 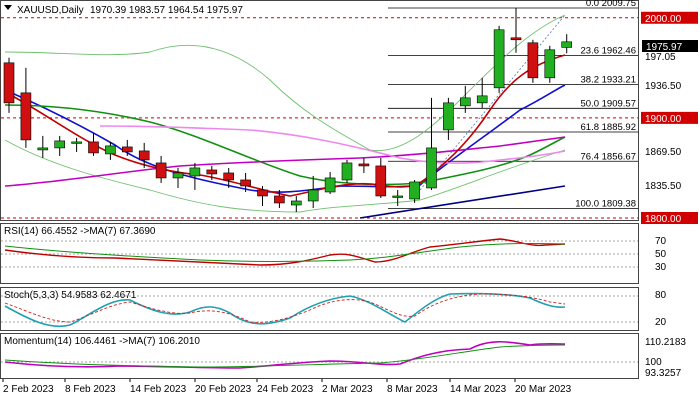 What do you see at coordinates (661, 254) in the screenshot?
I see `rsi-axis-tick: 50` at bounding box center [661, 254].